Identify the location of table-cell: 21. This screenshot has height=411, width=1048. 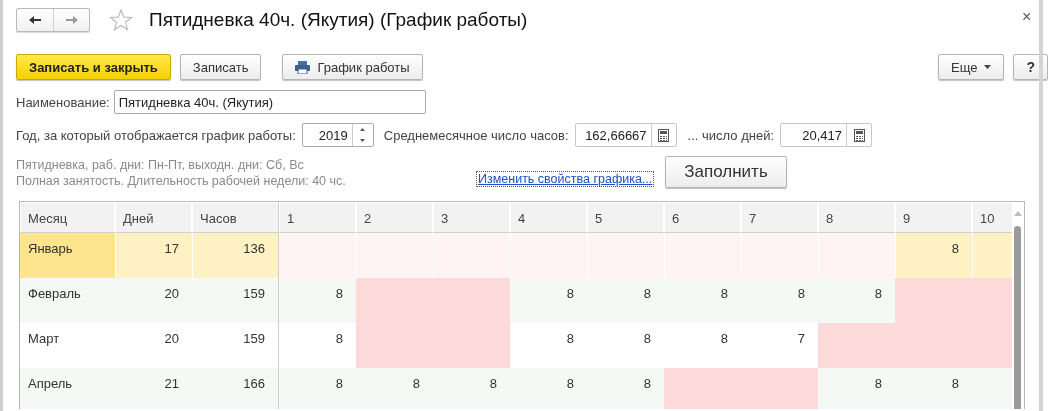
(153, 388).